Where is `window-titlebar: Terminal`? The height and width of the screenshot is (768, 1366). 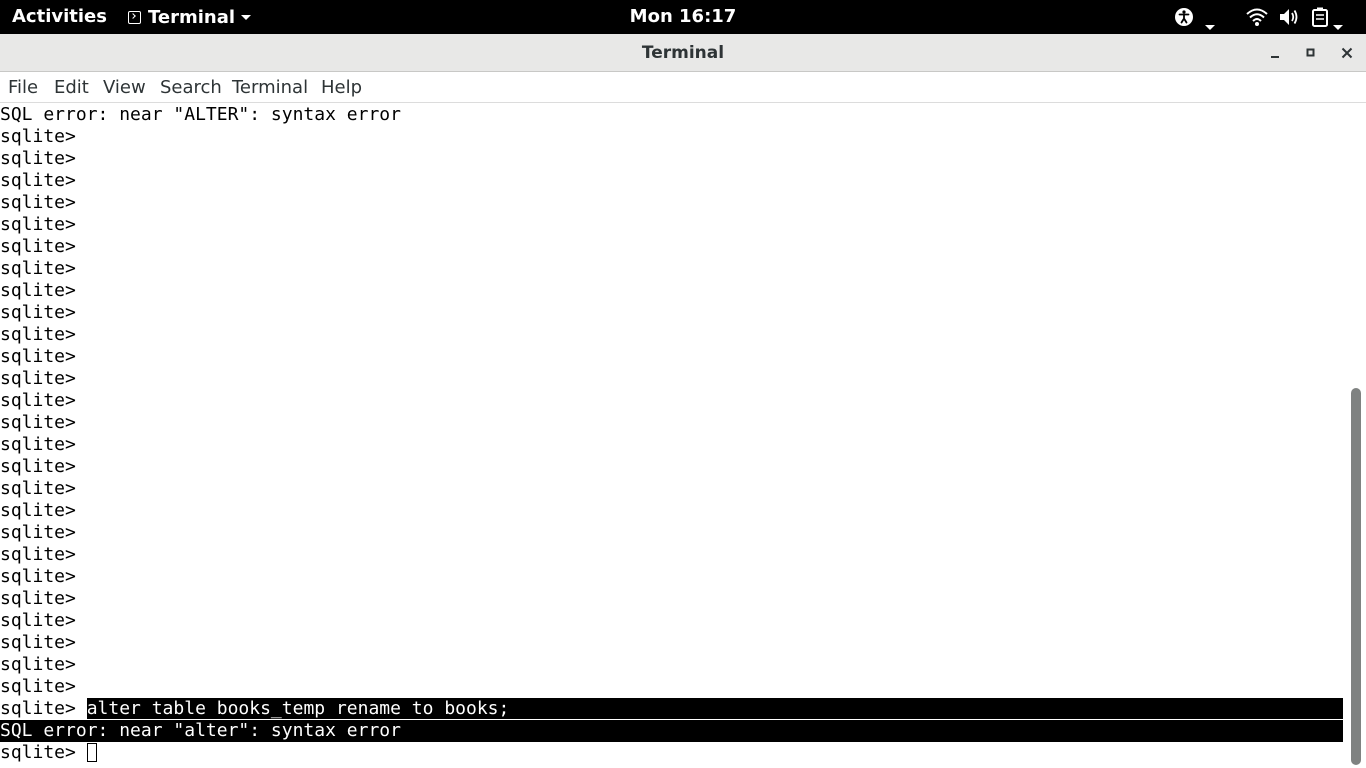
window-titlebar: Terminal is located at coordinates (683, 53).